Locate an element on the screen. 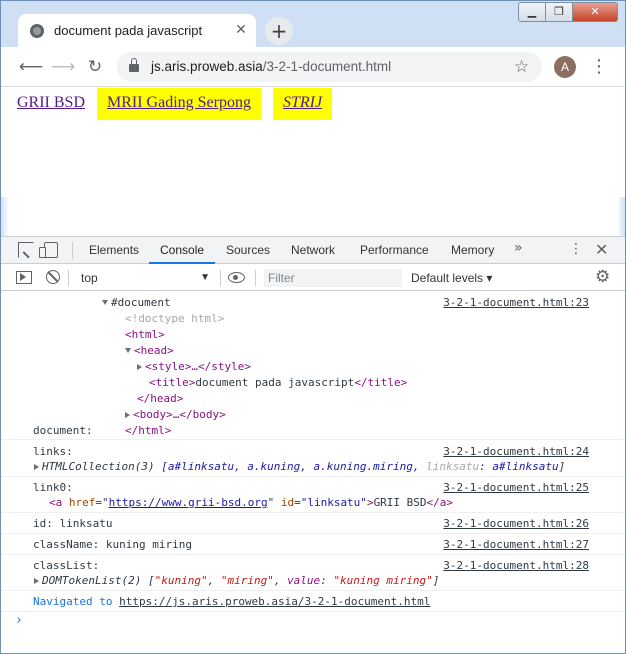 Image resolution: width=626 pixels, height=654 pixels. browser-tab: document pada javascript ✕ is located at coordinates (137, 30).